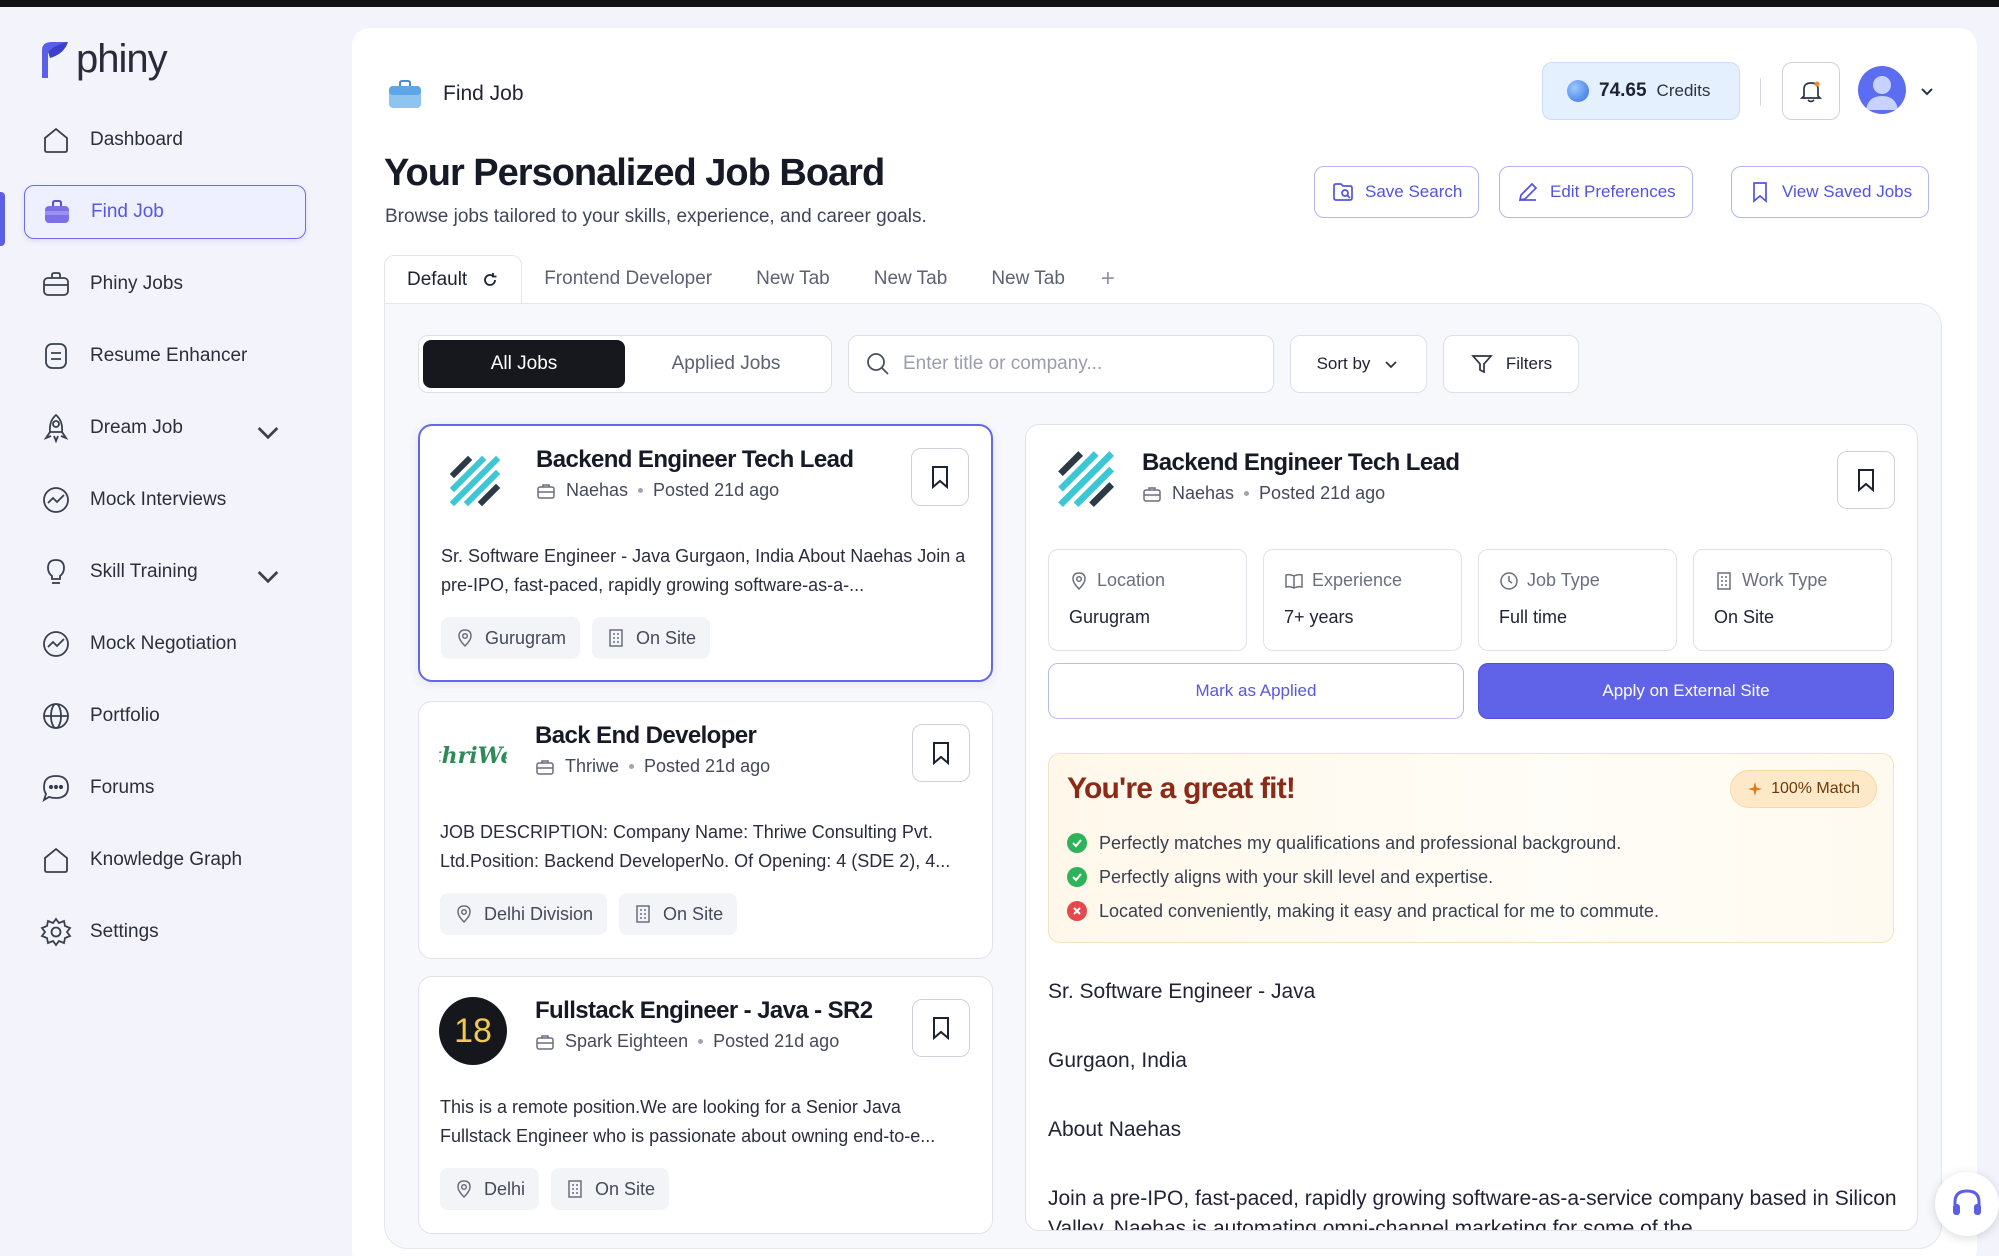 This screenshot has width=1999, height=1256. Describe the element at coordinates (1108, 279) in the screenshot. I see `add-tab-icon: +` at that location.